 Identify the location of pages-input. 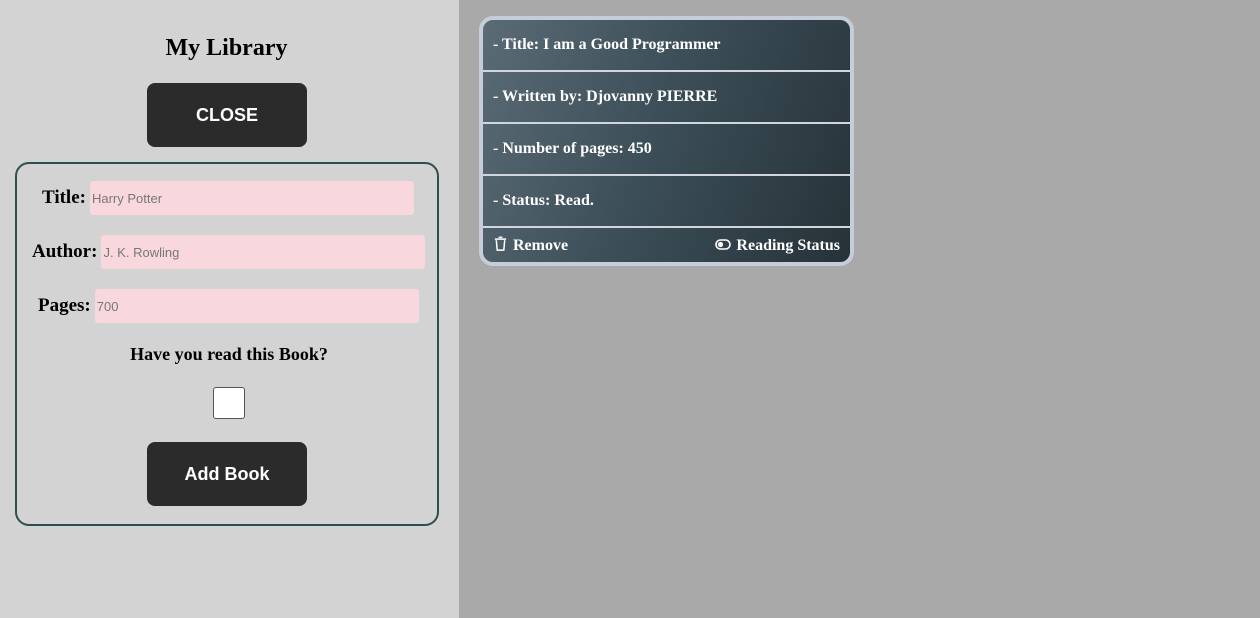
(256, 306).